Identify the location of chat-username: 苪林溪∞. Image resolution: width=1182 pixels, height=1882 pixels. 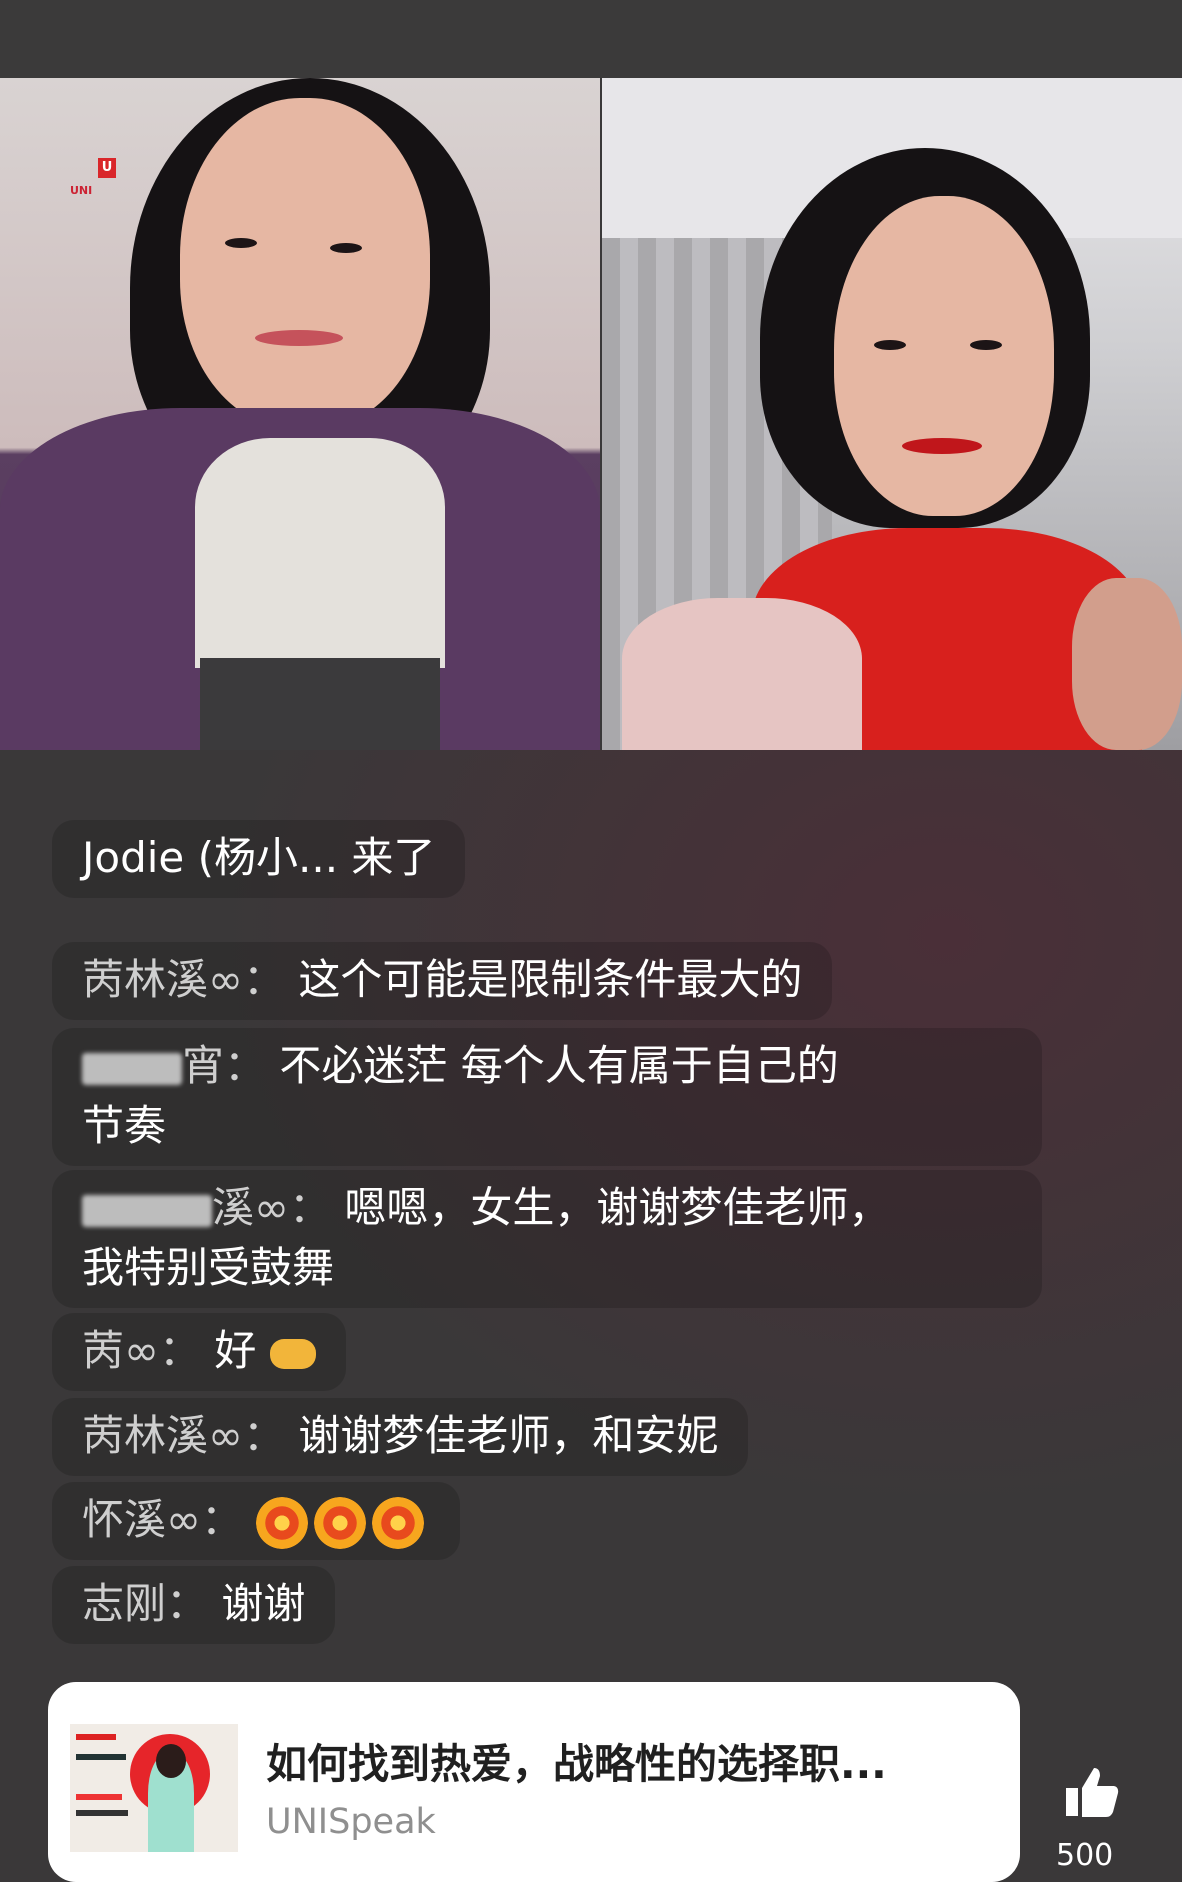
(162, 979).